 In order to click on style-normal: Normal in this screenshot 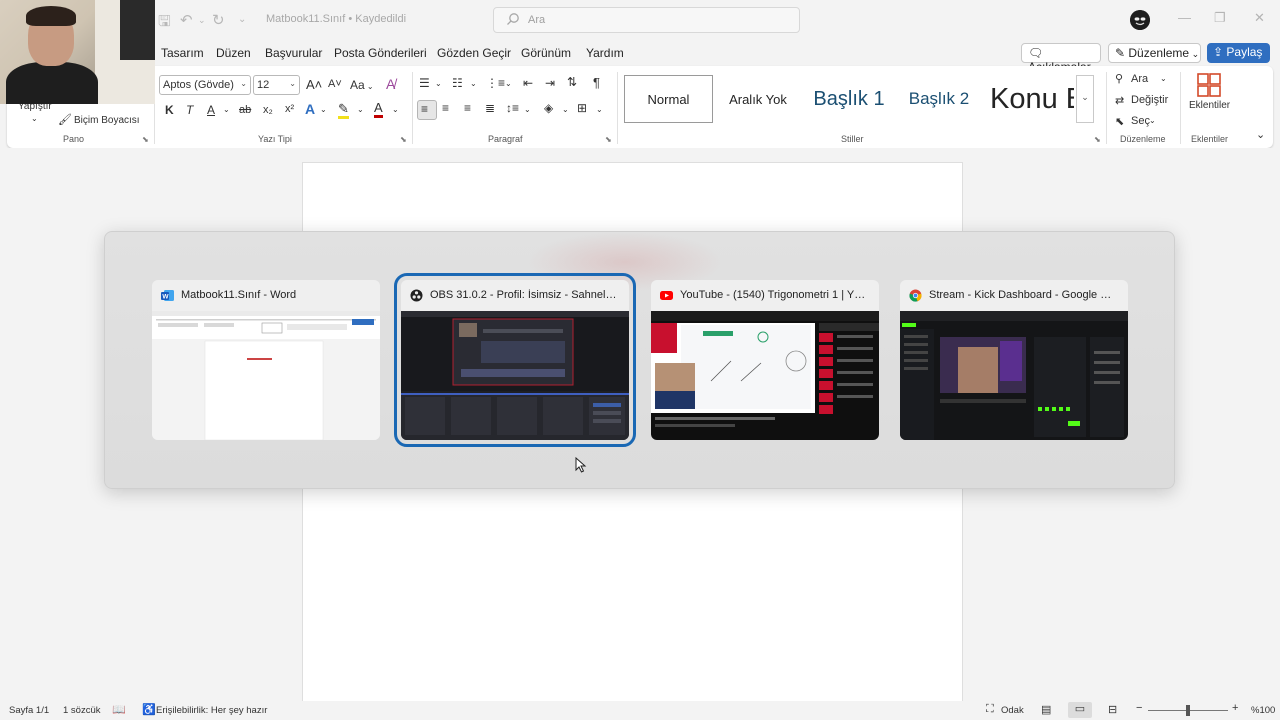, I will do `click(668, 99)`.